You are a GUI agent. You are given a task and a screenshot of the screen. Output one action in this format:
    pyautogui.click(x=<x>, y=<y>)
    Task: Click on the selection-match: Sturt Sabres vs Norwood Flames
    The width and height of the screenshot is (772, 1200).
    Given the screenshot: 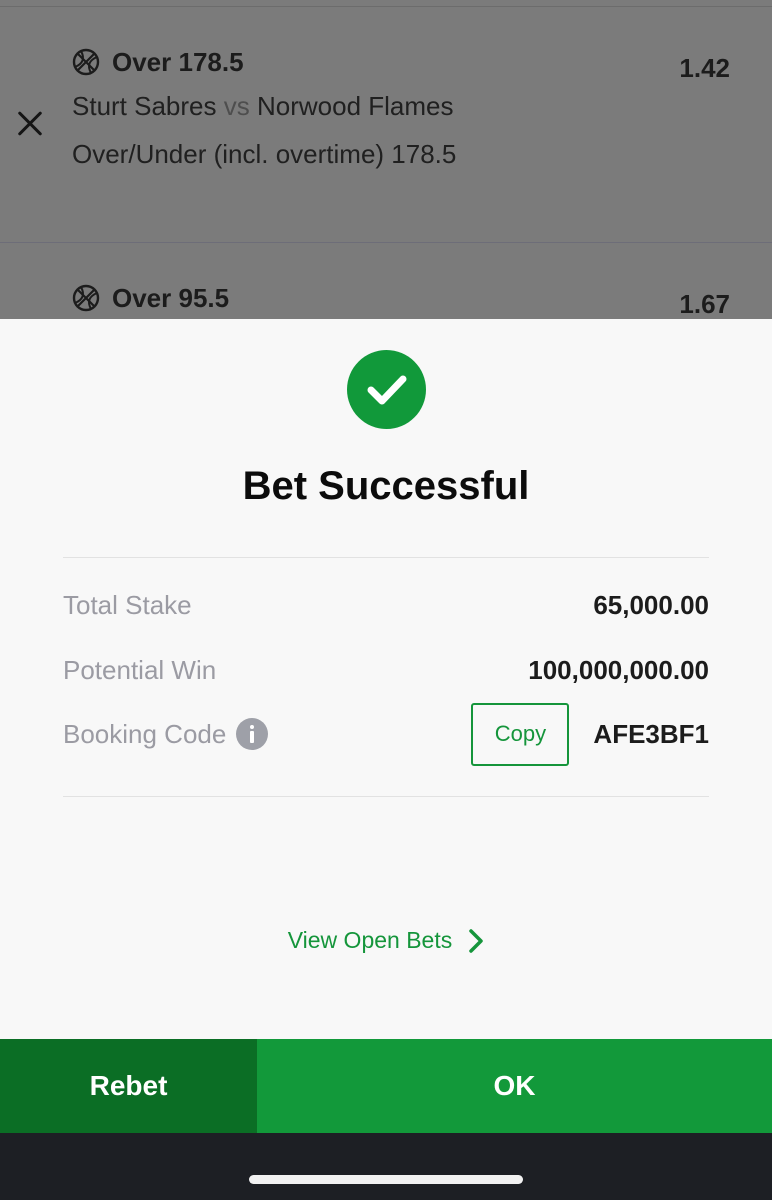 What is the action you would take?
    pyautogui.click(x=407, y=107)
    